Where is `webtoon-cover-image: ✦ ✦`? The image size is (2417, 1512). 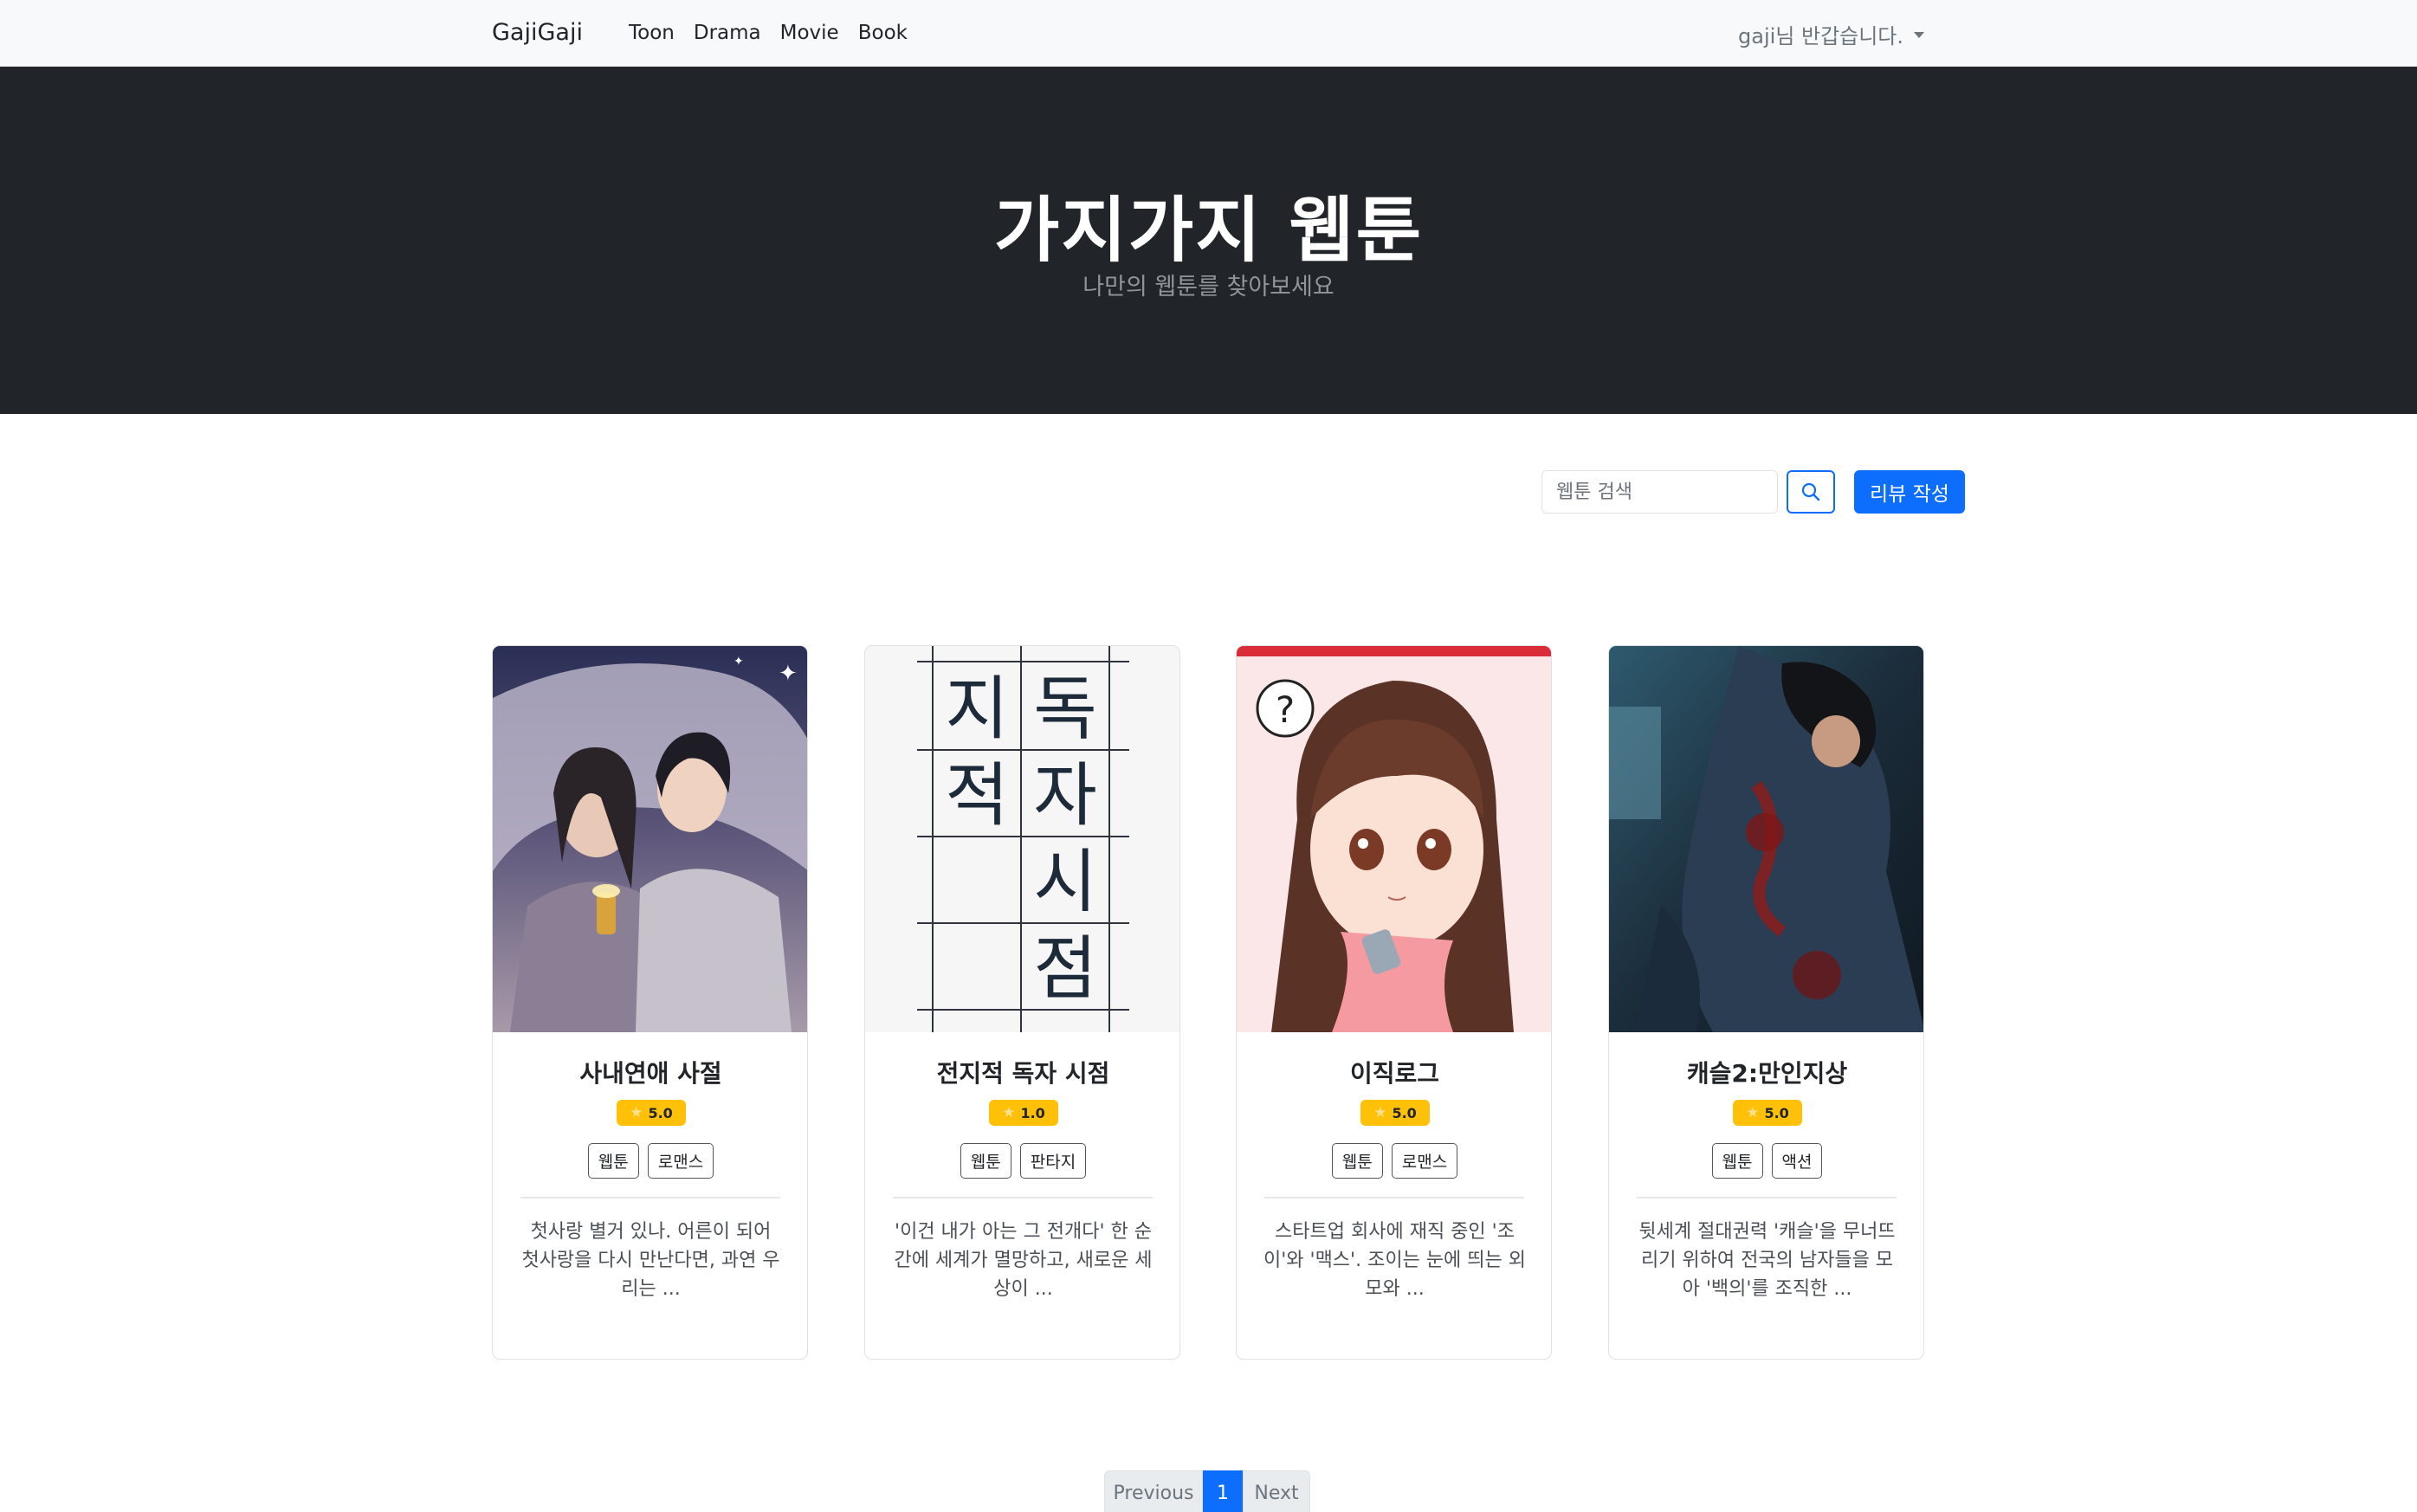
webtoon-cover-image: ✦ ✦ is located at coordinates (650, 839).